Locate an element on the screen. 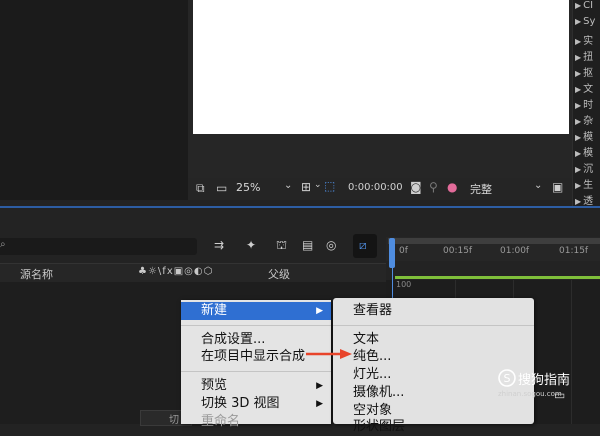 This screenshot has height=436, width=600. timecode: 0:00:00:00 is located at coordinates (375, 187).